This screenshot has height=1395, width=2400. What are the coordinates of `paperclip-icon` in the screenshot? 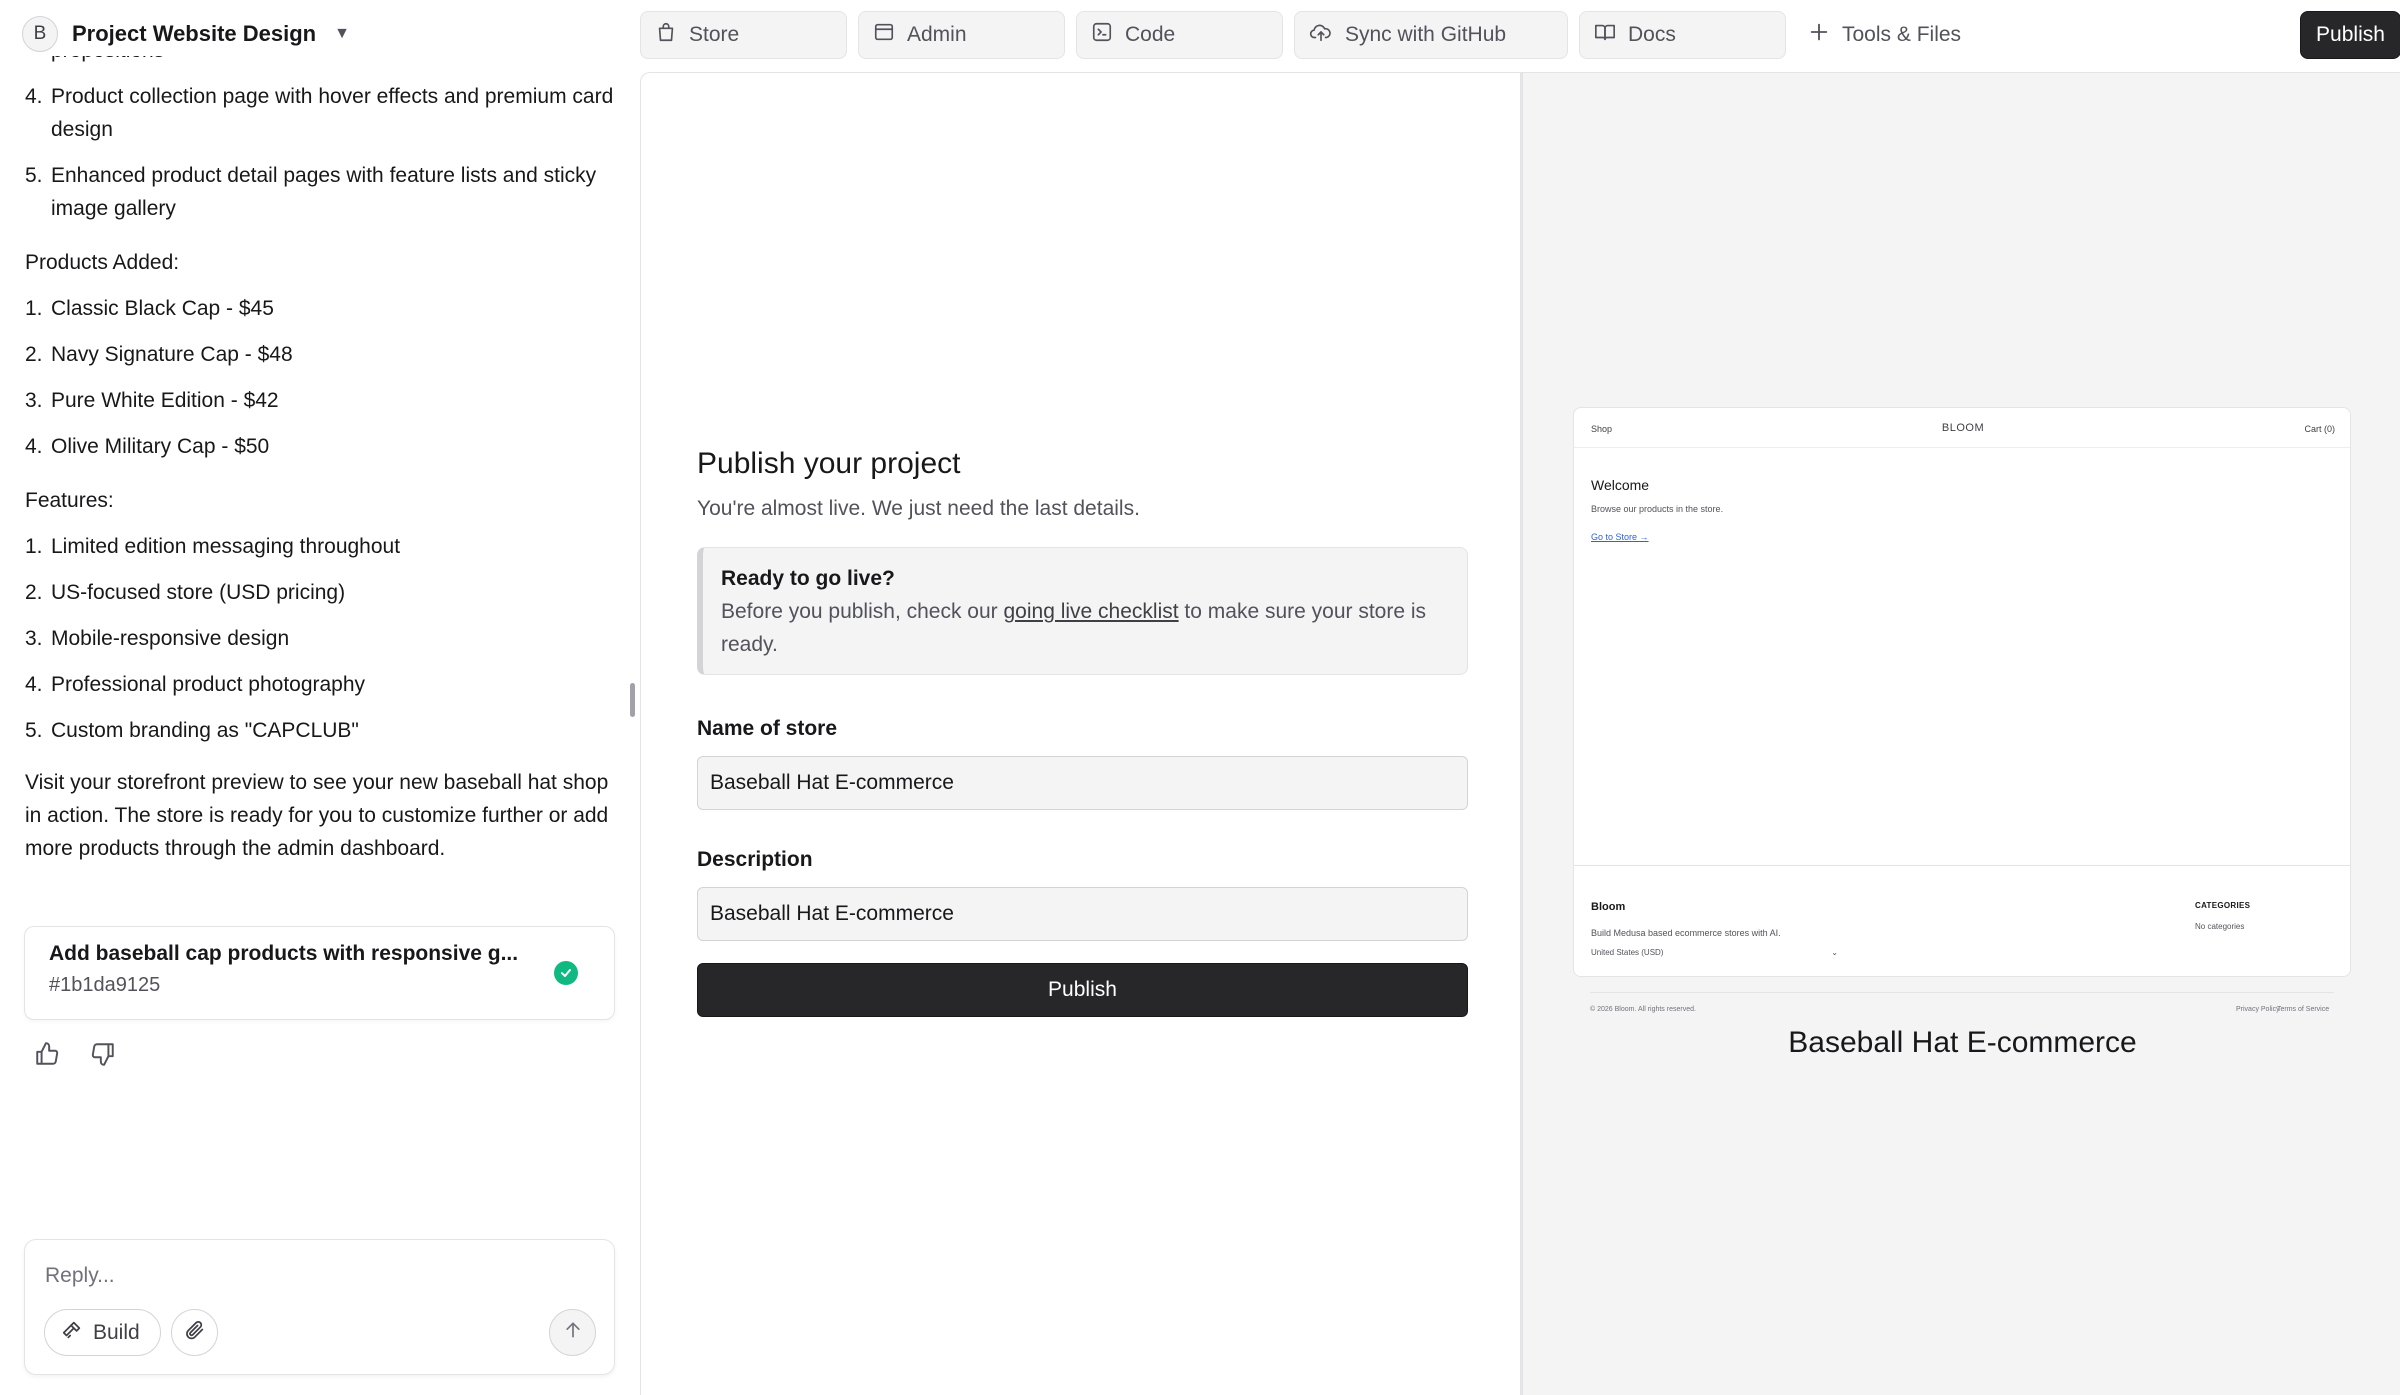 It's located at (195, 1332).